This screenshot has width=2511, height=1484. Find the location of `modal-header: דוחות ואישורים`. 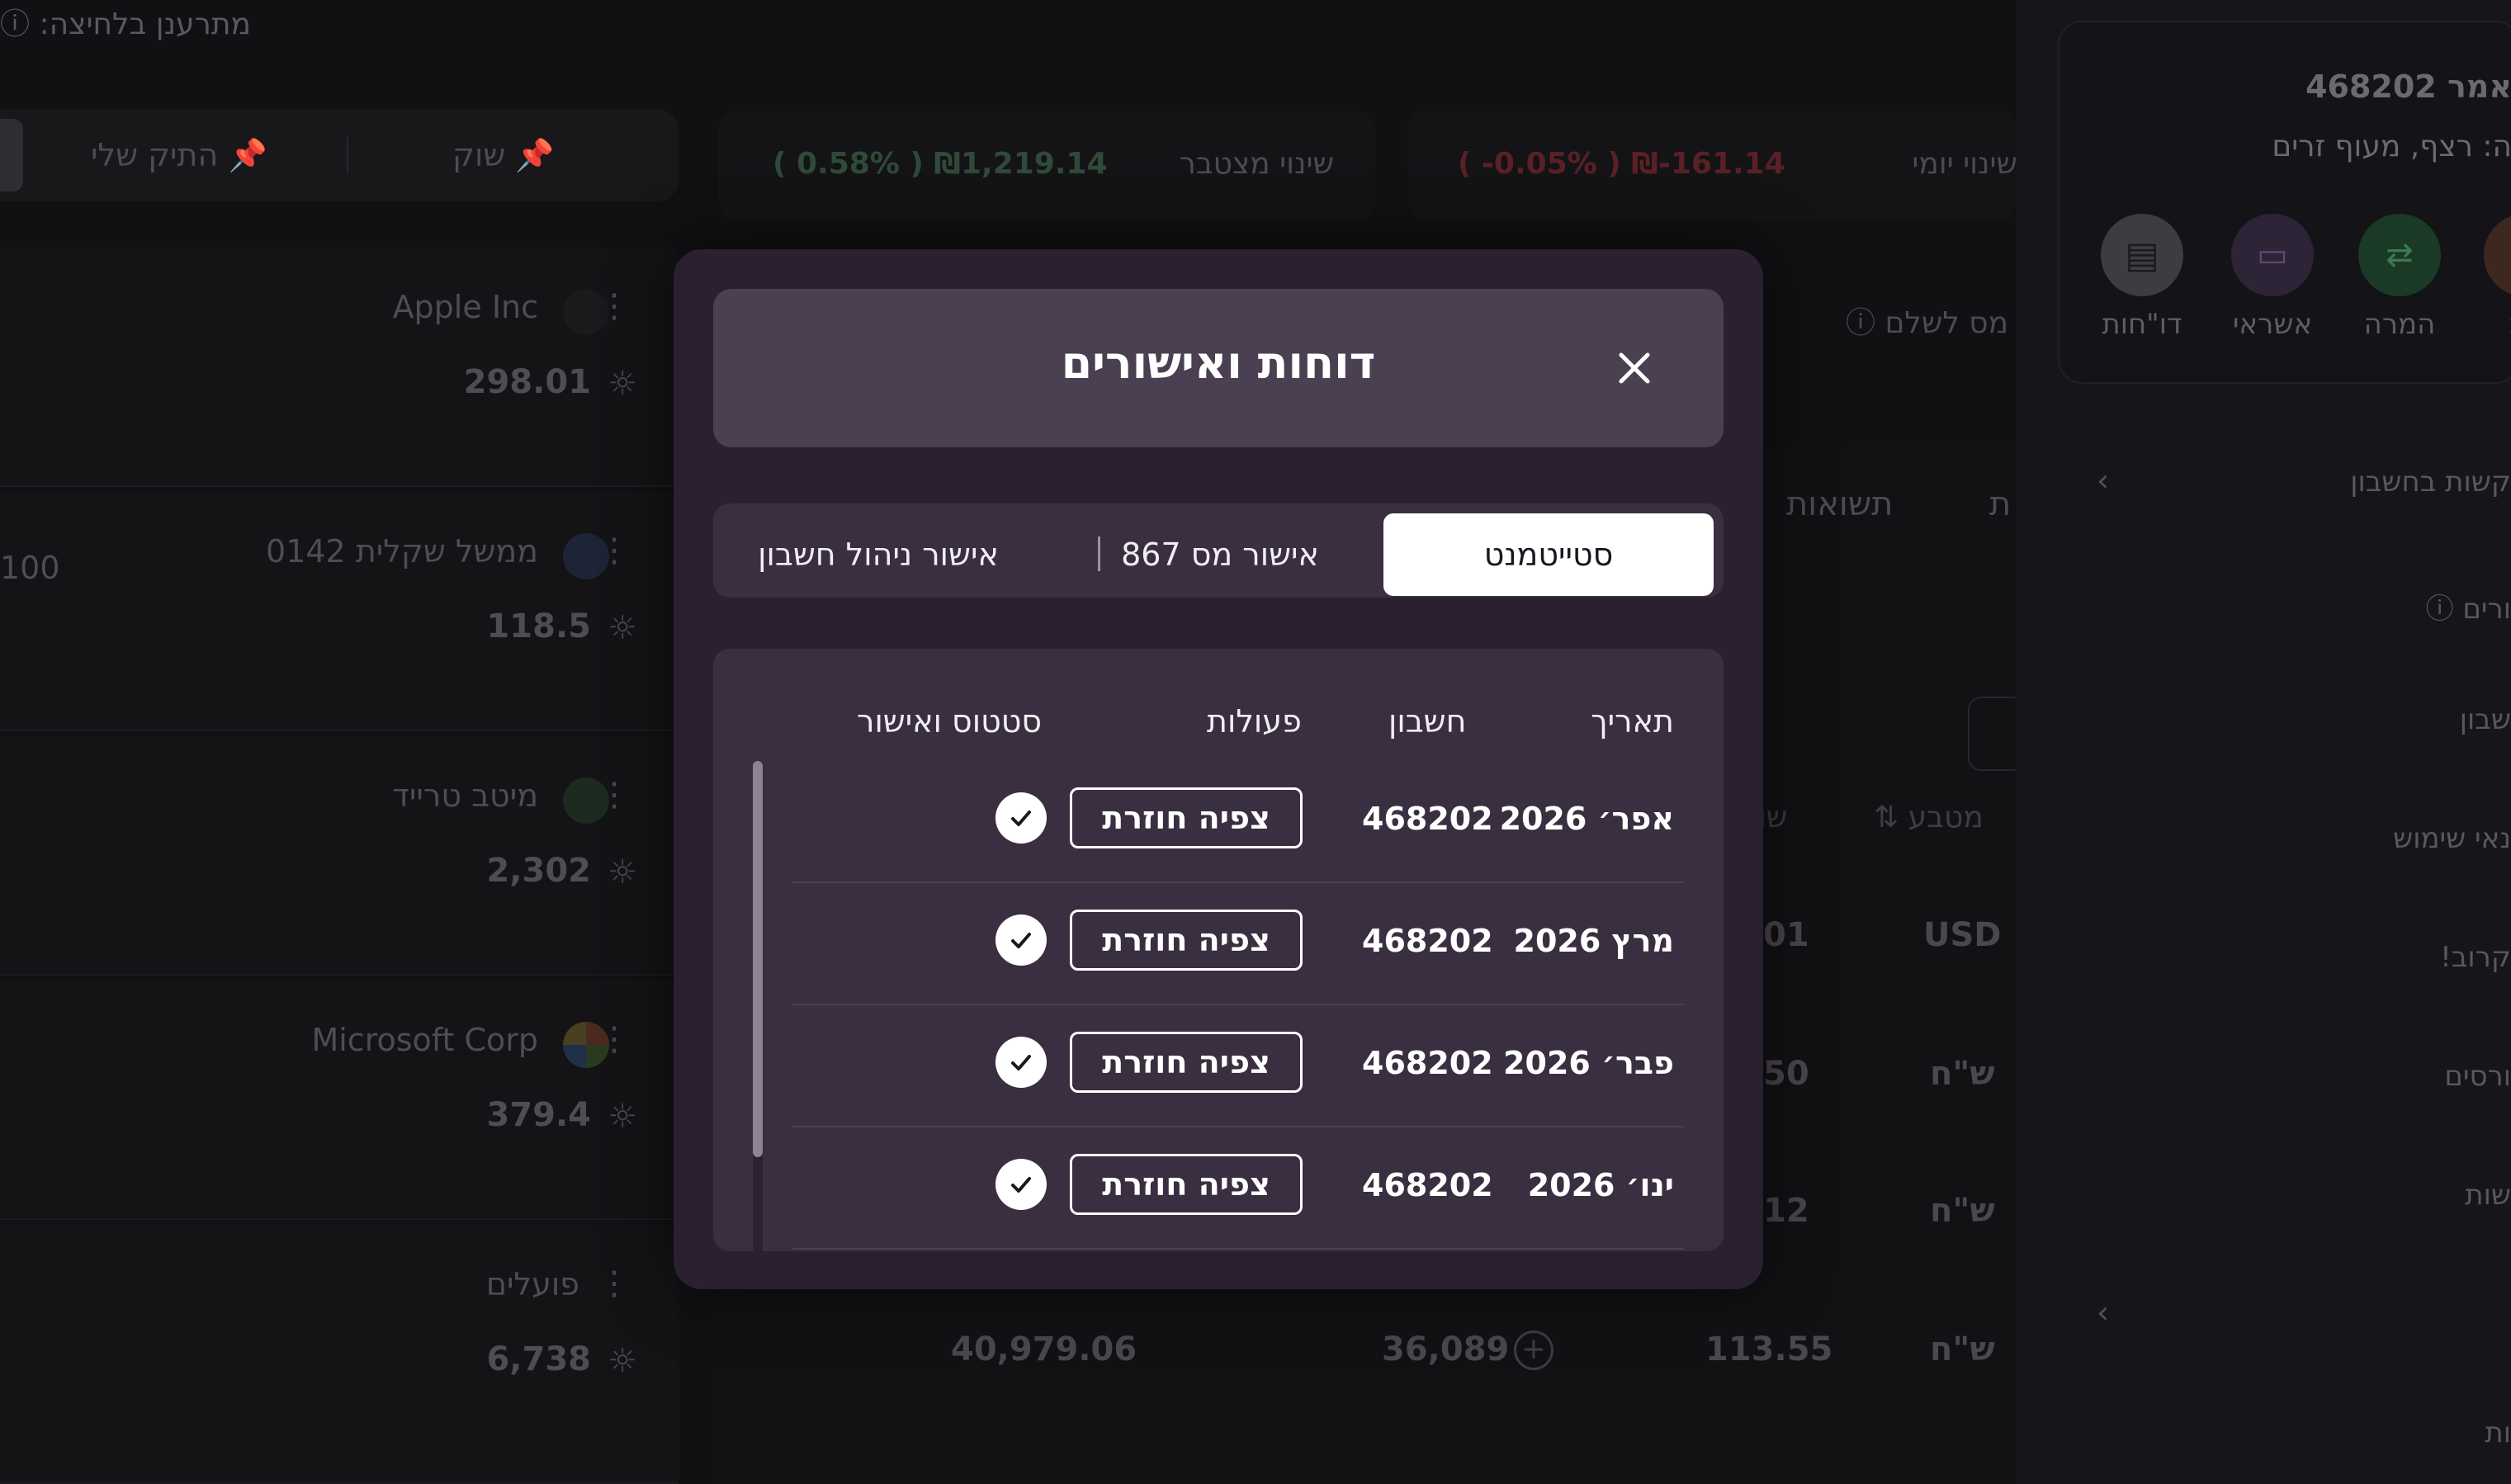

modal-header: דוחות ואישורים is located at coordinates (1218, 368).